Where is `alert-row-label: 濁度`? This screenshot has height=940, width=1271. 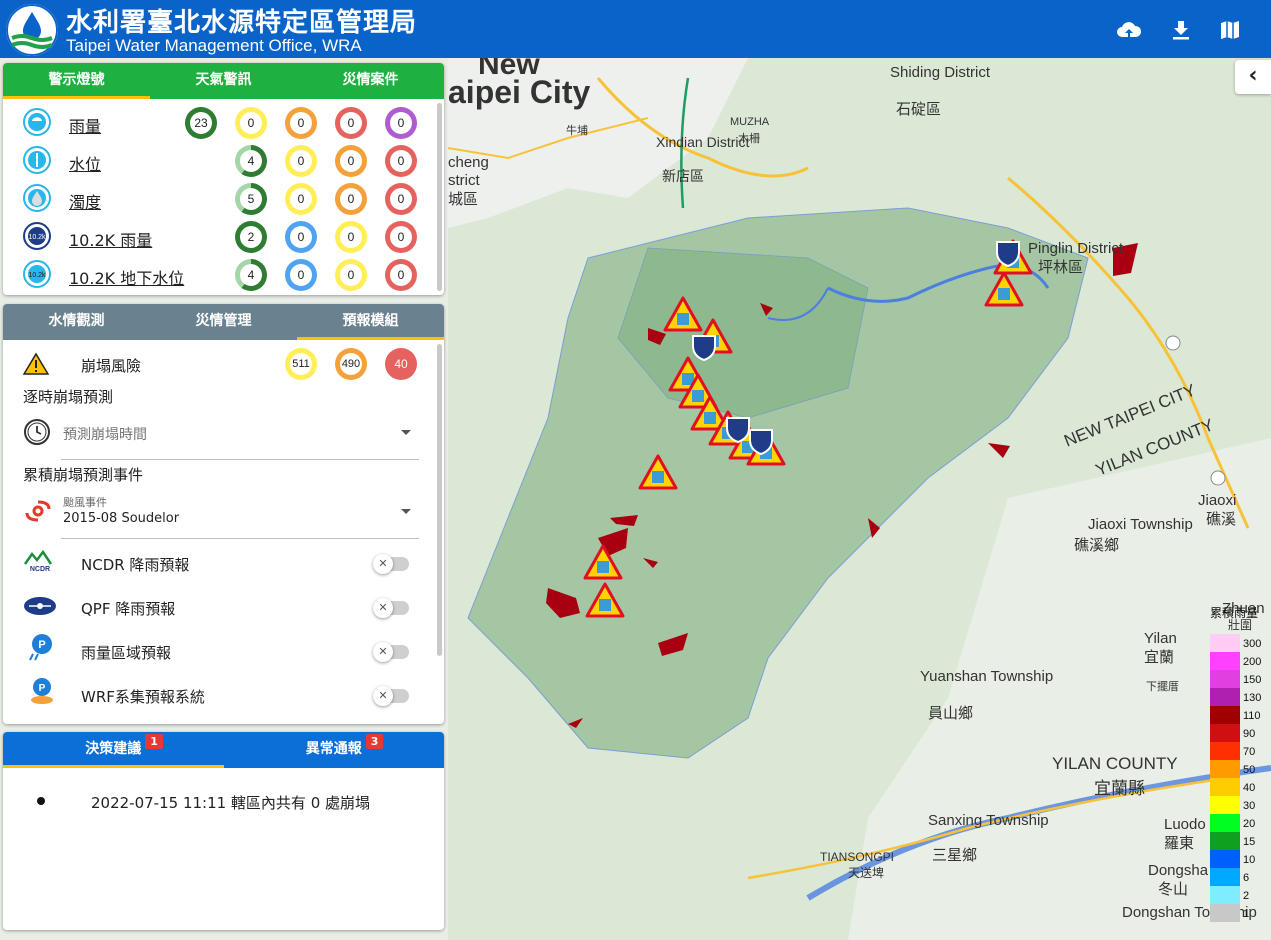 alert-row-label: 濁度 is located at coordinates (85, 201).